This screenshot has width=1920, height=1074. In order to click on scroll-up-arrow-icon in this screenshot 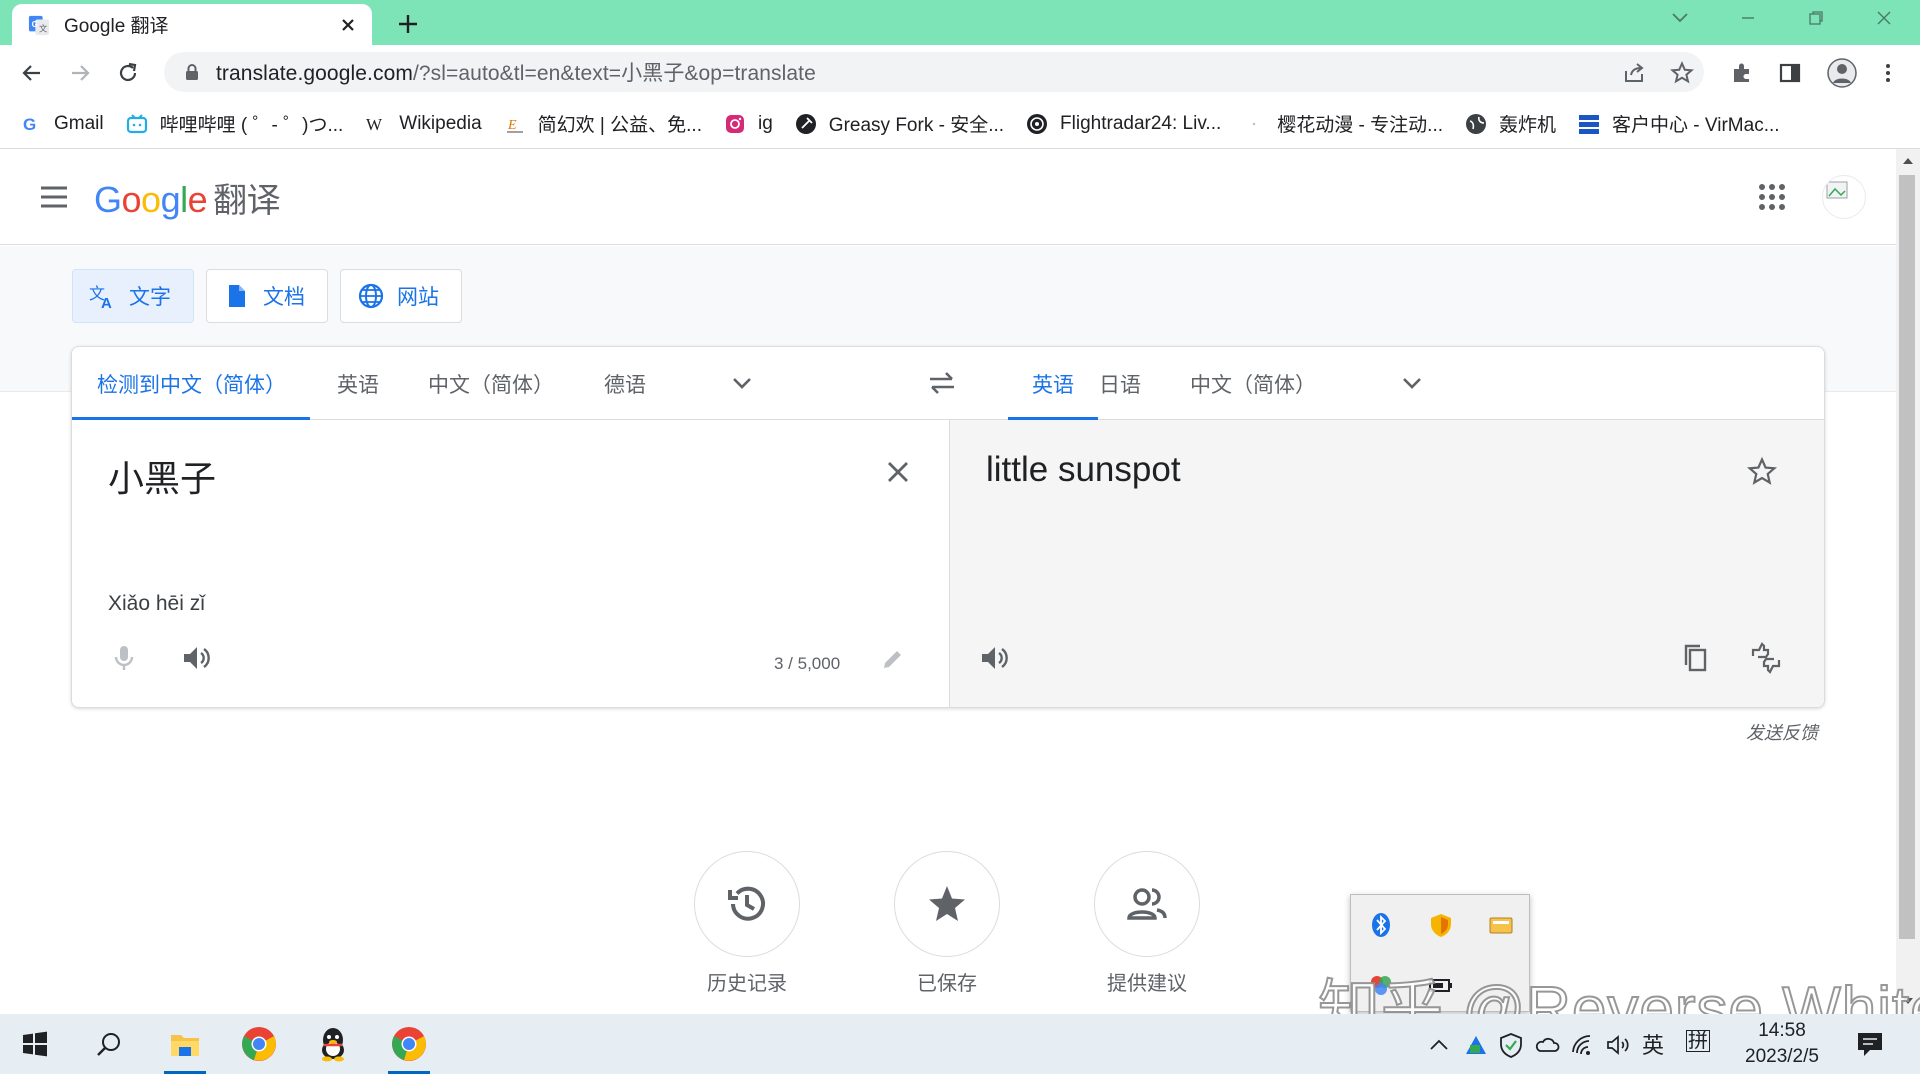, I will do `click(1908, 161)`.